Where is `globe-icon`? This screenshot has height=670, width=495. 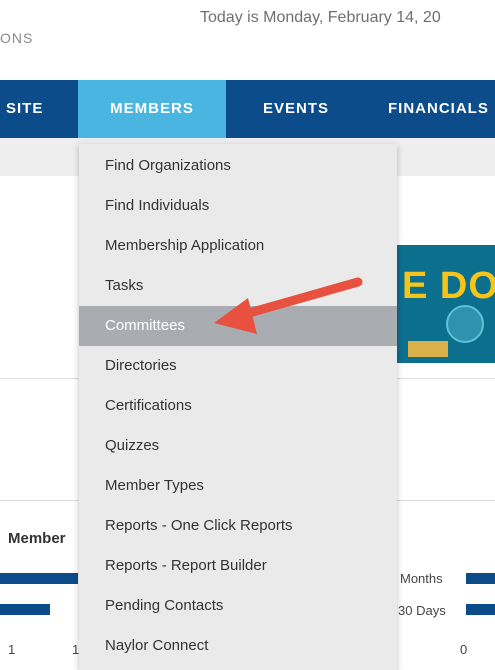
globe-icon is located at coordinates (465, 324).